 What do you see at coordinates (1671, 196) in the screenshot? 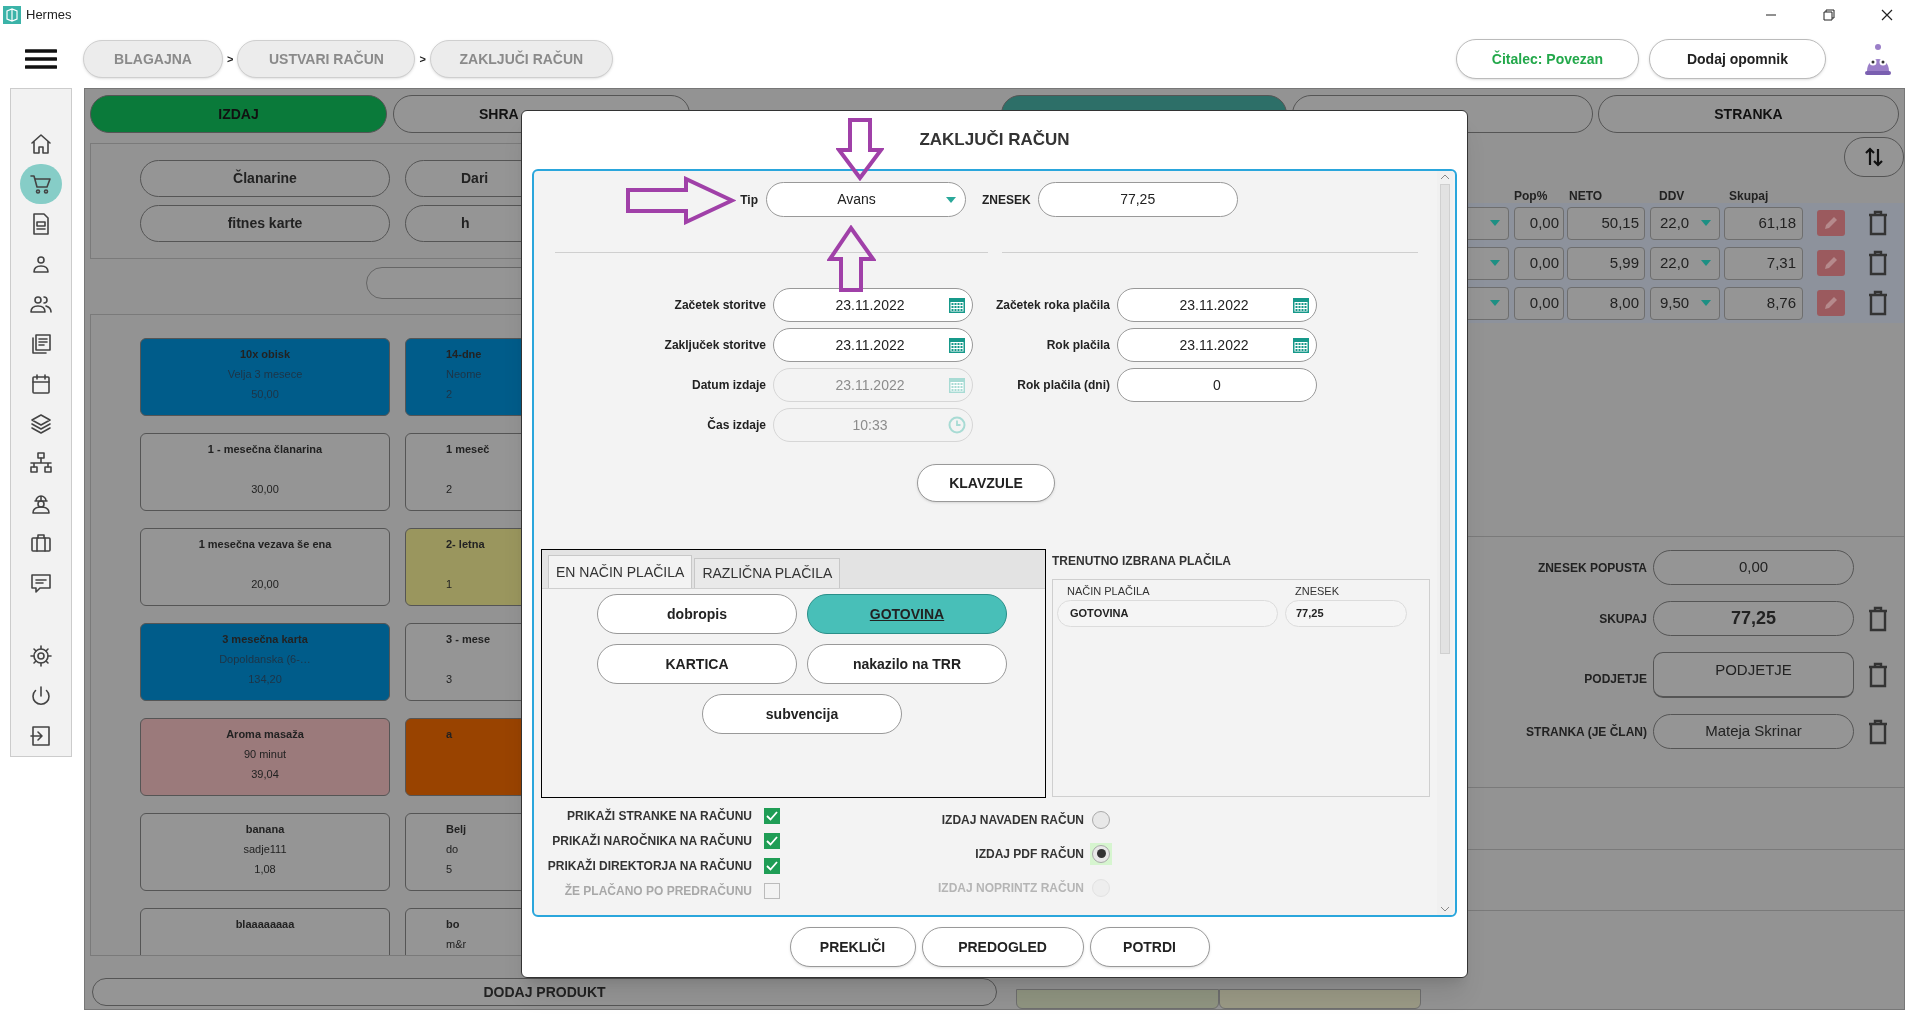
I see `column-header: DDV` at bounding box center [1671, 196].